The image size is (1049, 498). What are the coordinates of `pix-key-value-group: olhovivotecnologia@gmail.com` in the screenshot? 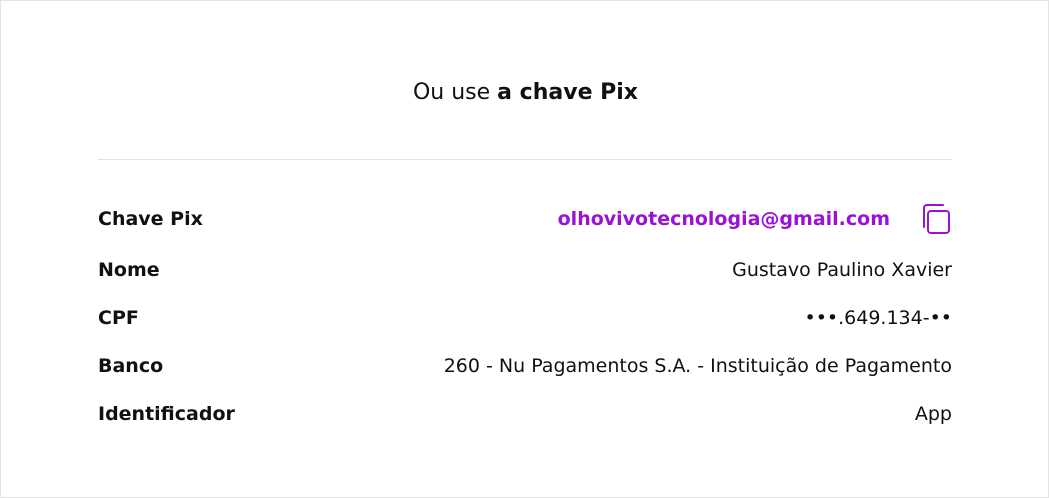 It's located at (755, 219).